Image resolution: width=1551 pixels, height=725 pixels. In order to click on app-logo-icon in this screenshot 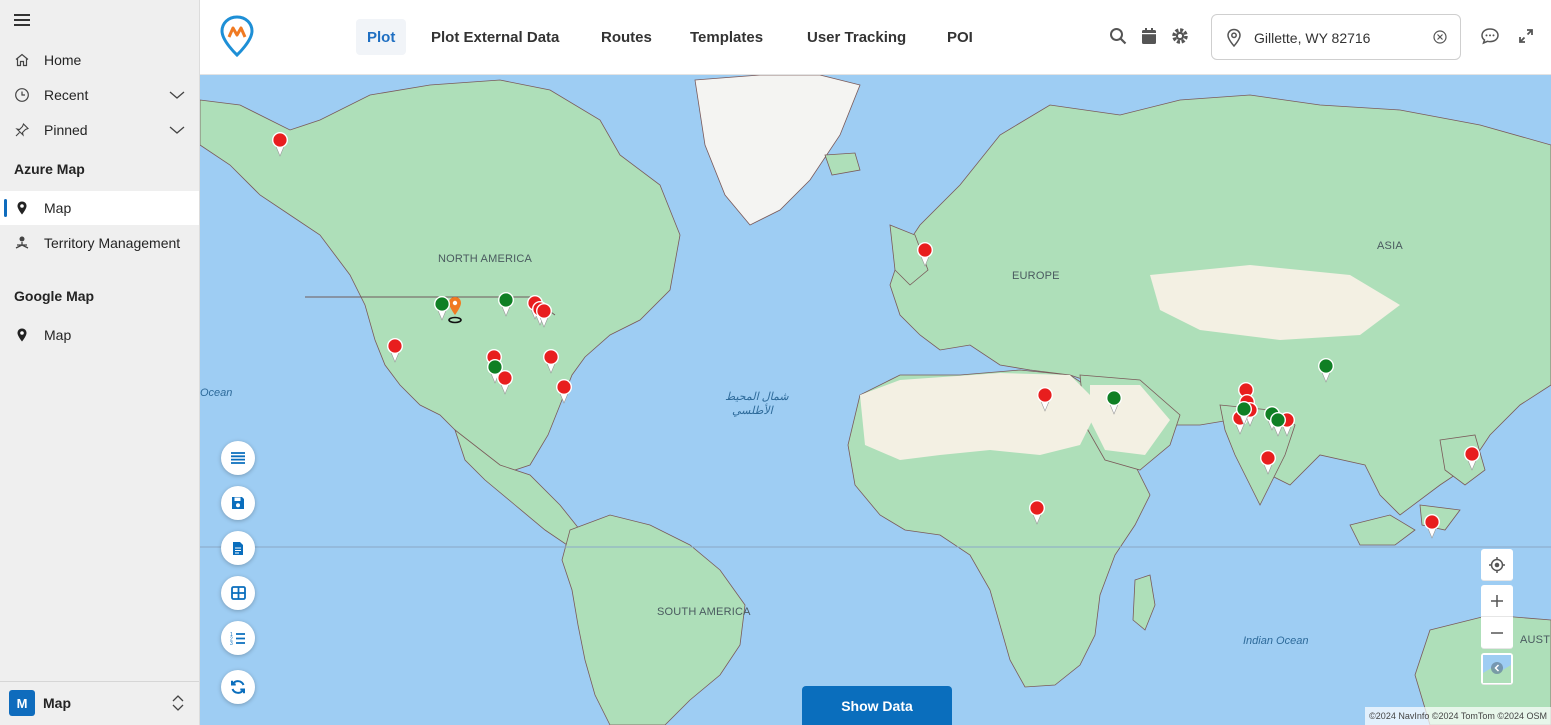, I will do `click(237, 36)`.